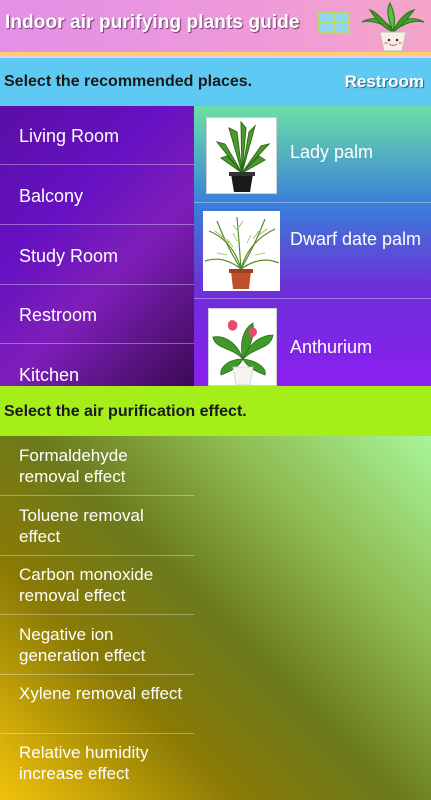 This screenshot has width=431, height=800. I want to click on effect-item-label: Relative humidity increase effect, so click(84, 763).